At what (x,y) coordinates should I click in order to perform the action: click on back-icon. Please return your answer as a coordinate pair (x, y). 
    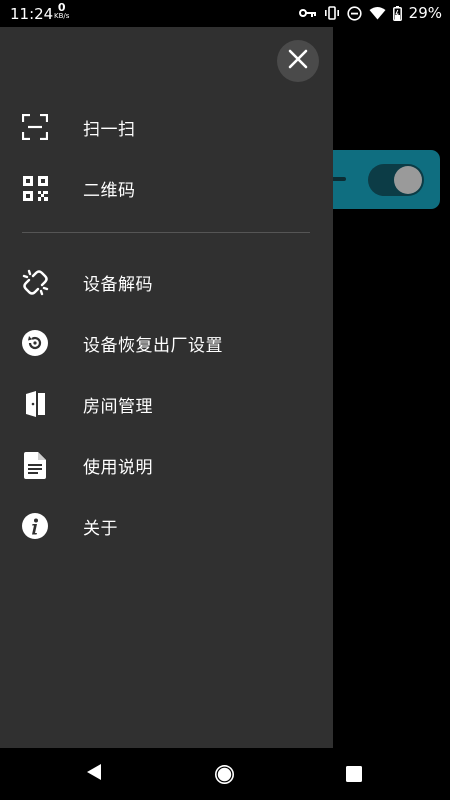
    Looking at the image, I should click on (94, 774).